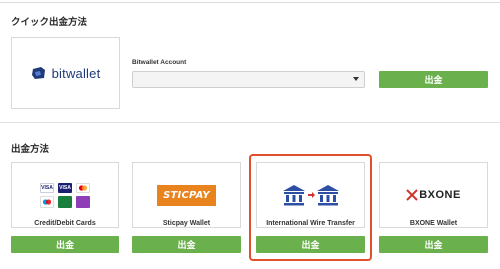 This screenshot has height=269, width=500. I want to click on section-divider, so click(250, 122).